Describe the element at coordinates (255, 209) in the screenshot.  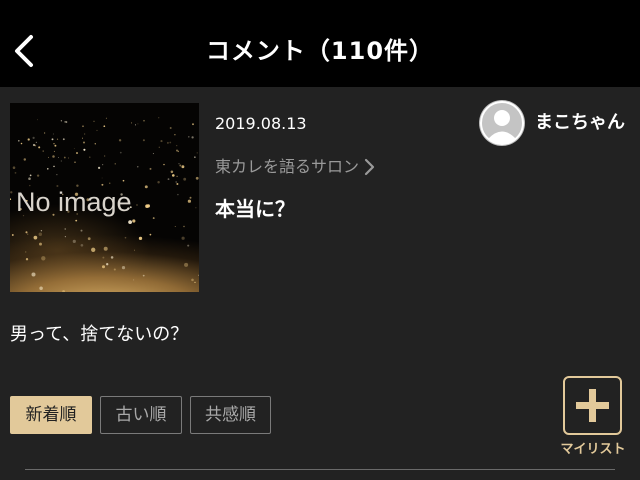
I see `post-title: 本当に？` at that location.